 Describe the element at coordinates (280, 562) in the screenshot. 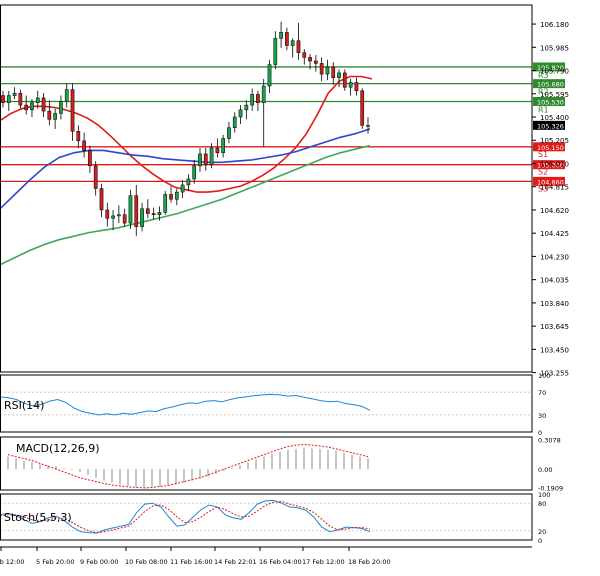

I see `x-tick-label: 16 Feb 04:00` at that location.